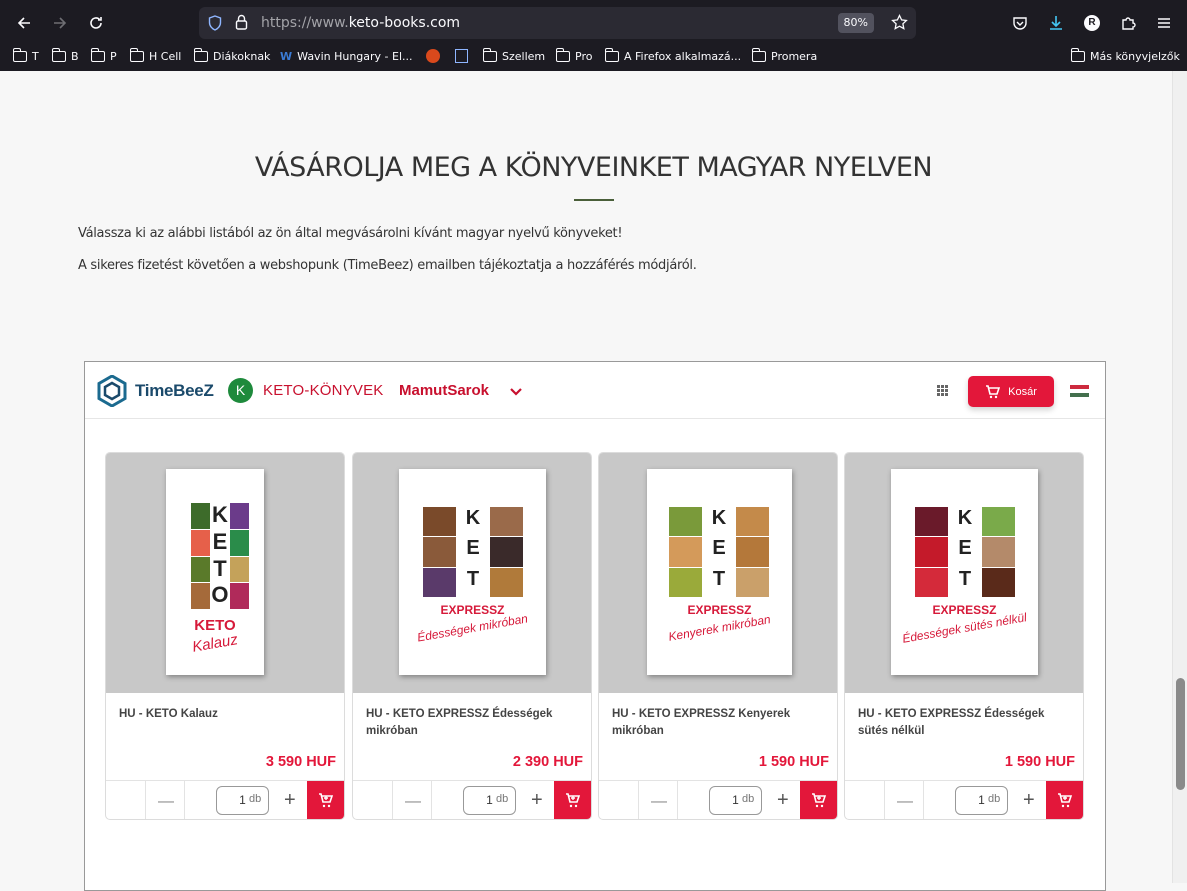 This screenshot has width=1187, height=891. Describe the element at coordinates (516, 393) in the screenshot. I see `chevron-down-icon` at that location.